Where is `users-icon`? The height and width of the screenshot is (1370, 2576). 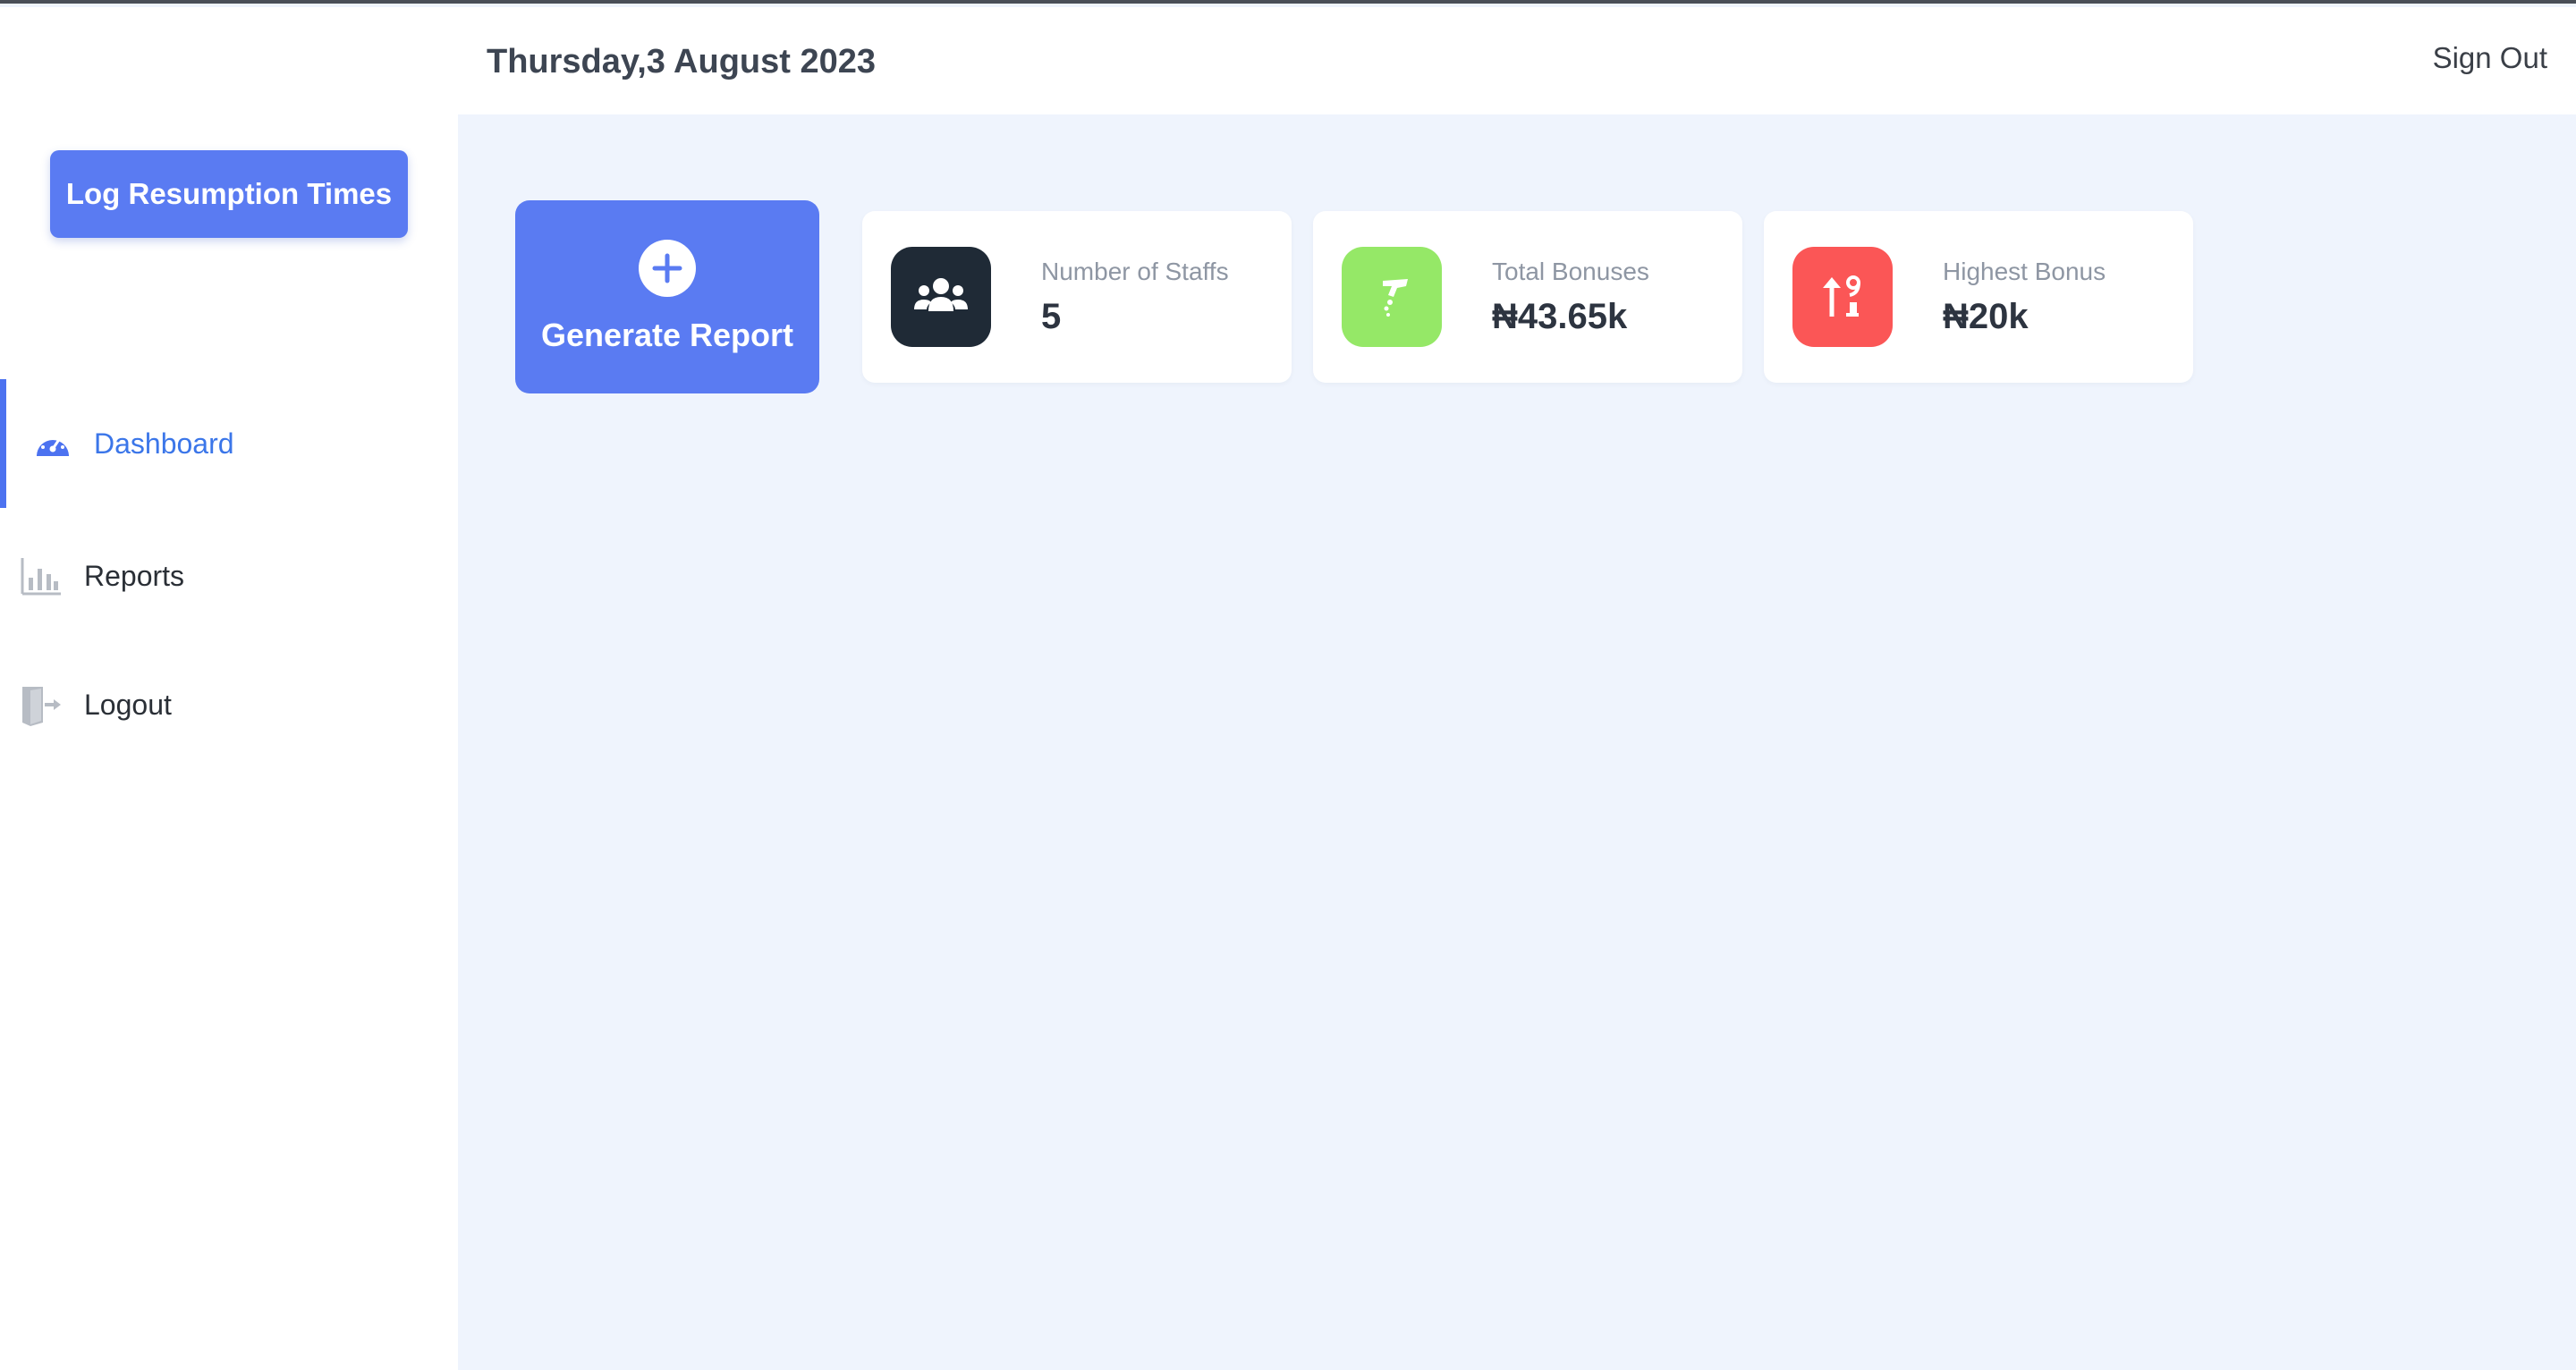
users-icon is located at coordinates (941, 297).